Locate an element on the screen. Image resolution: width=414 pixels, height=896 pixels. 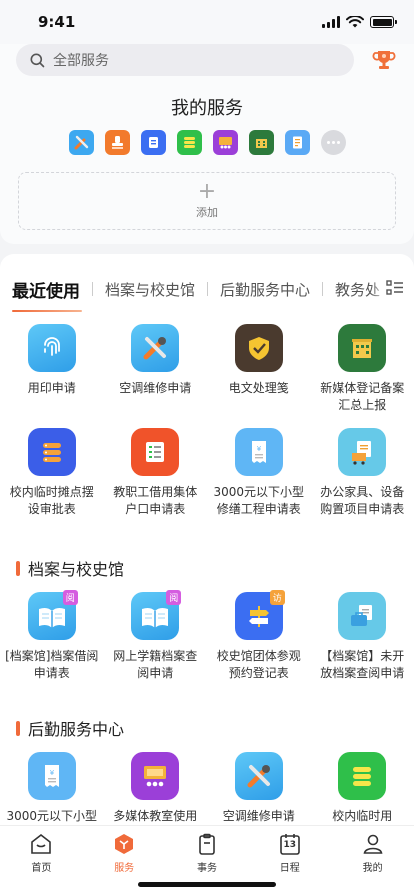
cart-icon is located at coordinates (362, 452).